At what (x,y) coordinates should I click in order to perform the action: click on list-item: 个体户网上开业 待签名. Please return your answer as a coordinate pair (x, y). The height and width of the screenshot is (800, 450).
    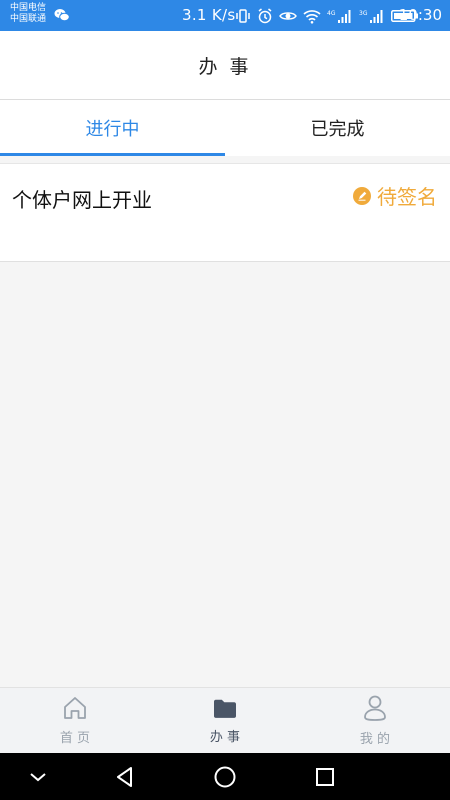
    Looking at the image, I should click on (225, 212).